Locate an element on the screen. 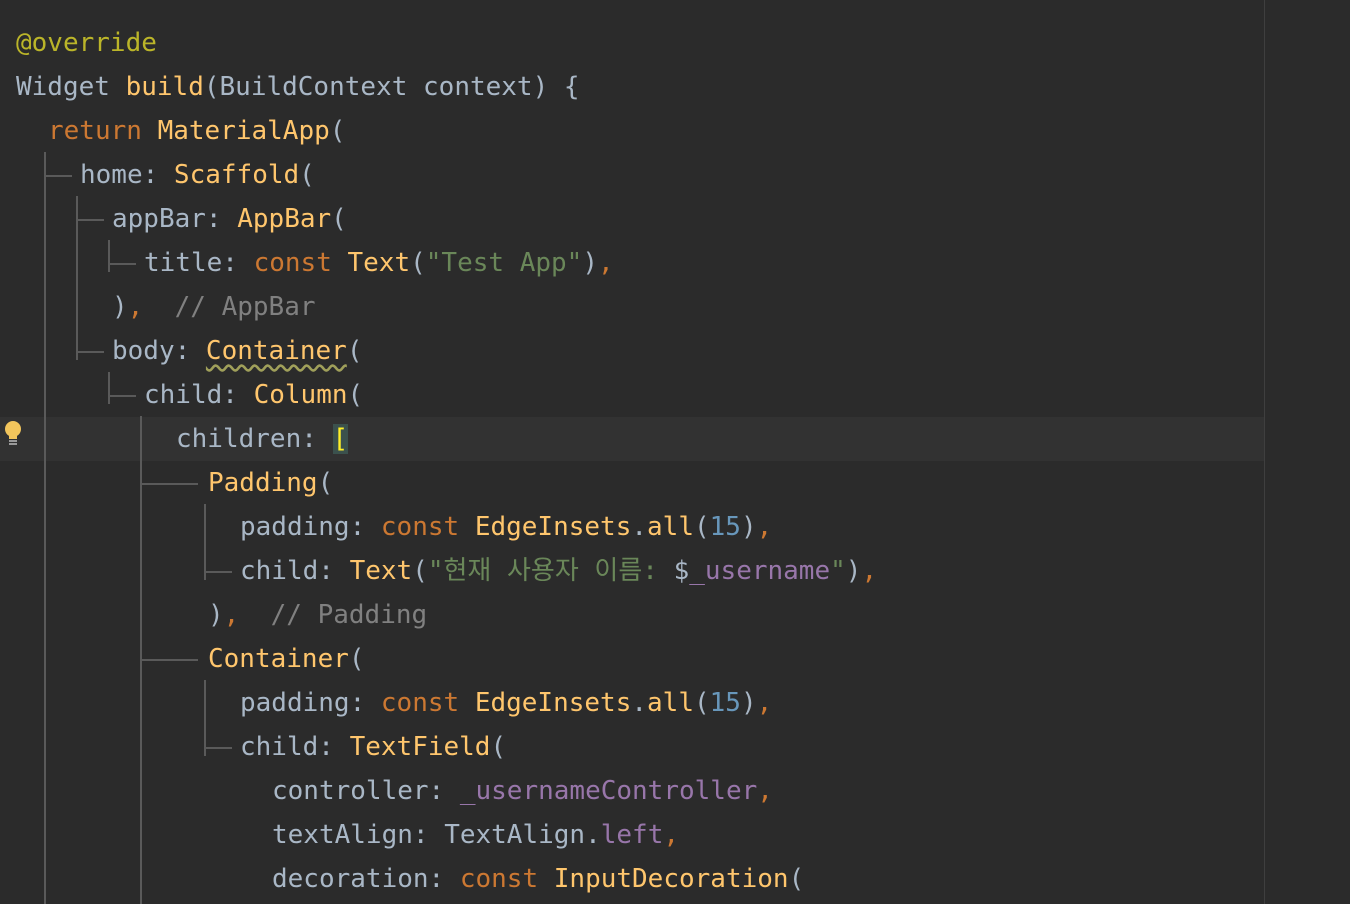 The width and height of the screenshot is (1350, 904). code-token: "Test App" is located at coordinates (504, 263).